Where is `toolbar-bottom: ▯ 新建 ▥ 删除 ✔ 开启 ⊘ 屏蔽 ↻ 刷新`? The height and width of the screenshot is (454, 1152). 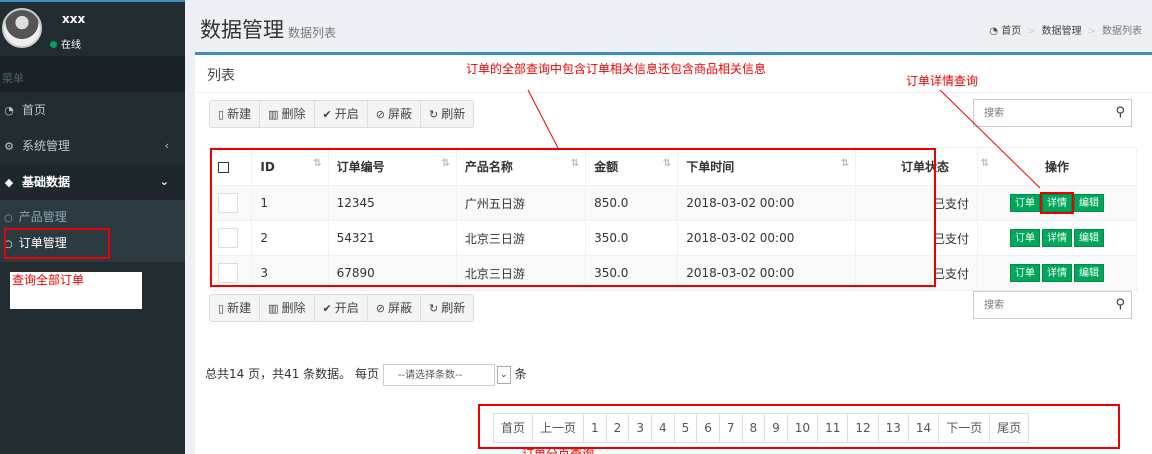
toolbar-bottom: ▯ 新建 ▥ 删除 ✔ 开启 ⊘ 屏蔽 ↻ 刷新 is located at coordinates (342, 308).